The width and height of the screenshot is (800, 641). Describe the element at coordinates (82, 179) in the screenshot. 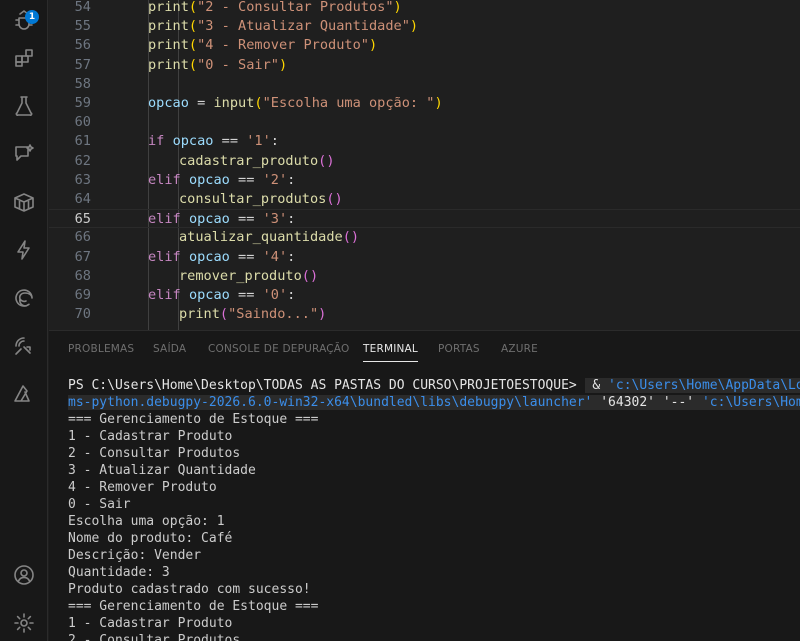

I see `line-number: 63` at that location.